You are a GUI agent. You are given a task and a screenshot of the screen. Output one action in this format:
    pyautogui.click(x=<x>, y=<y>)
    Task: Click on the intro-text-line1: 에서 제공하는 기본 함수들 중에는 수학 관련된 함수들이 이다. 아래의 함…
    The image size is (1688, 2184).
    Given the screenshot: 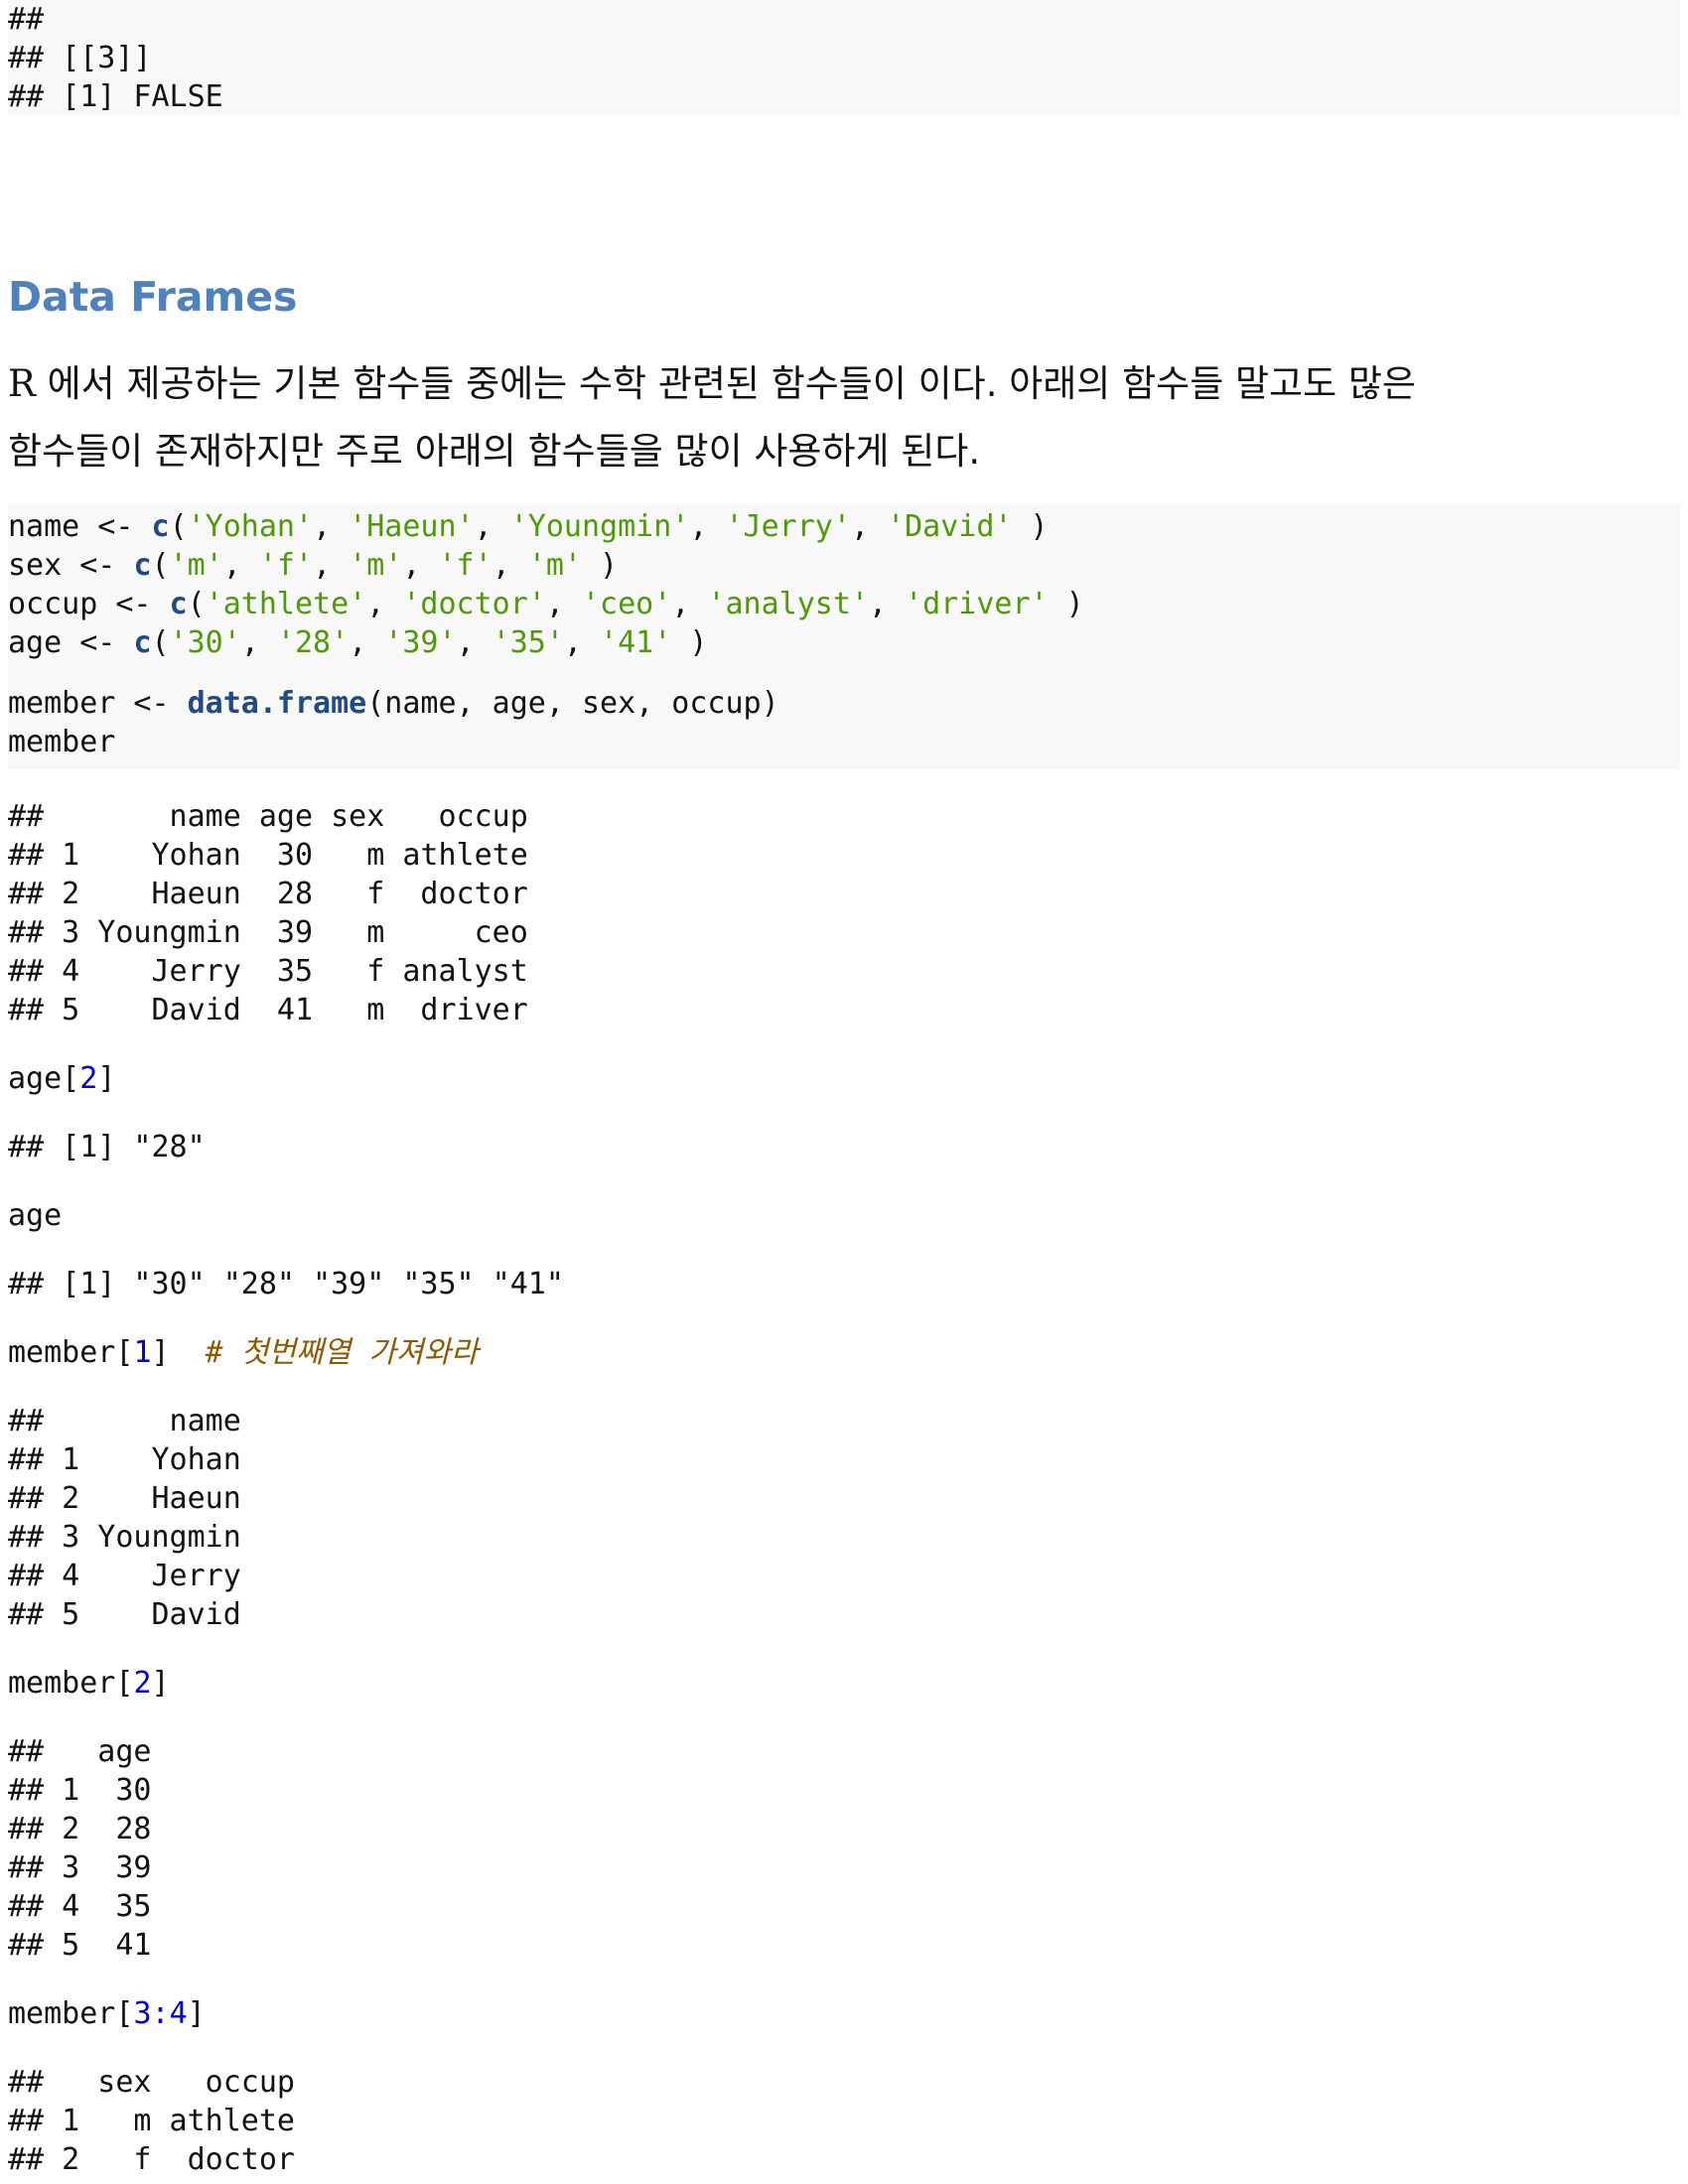 What is the action you would take?
    pyautogui.click(x=725, y=383)
    